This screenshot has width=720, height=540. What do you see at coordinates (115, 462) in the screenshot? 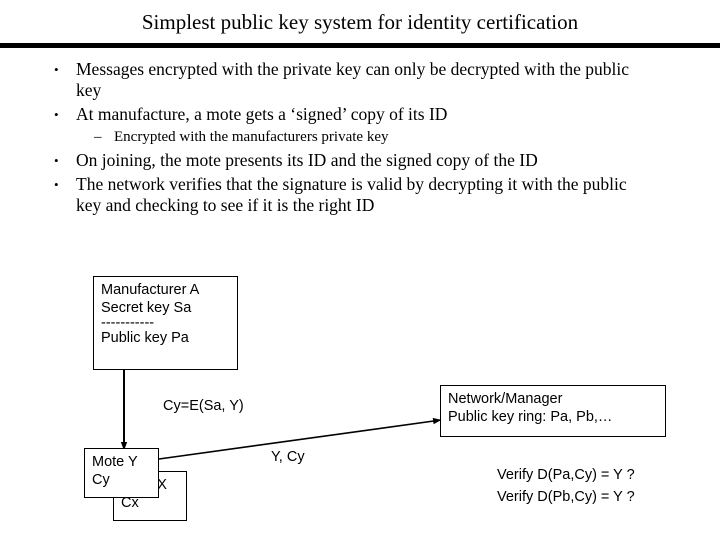
I see `mote-y-name: Mote Y` at bounding box center [115, 462].